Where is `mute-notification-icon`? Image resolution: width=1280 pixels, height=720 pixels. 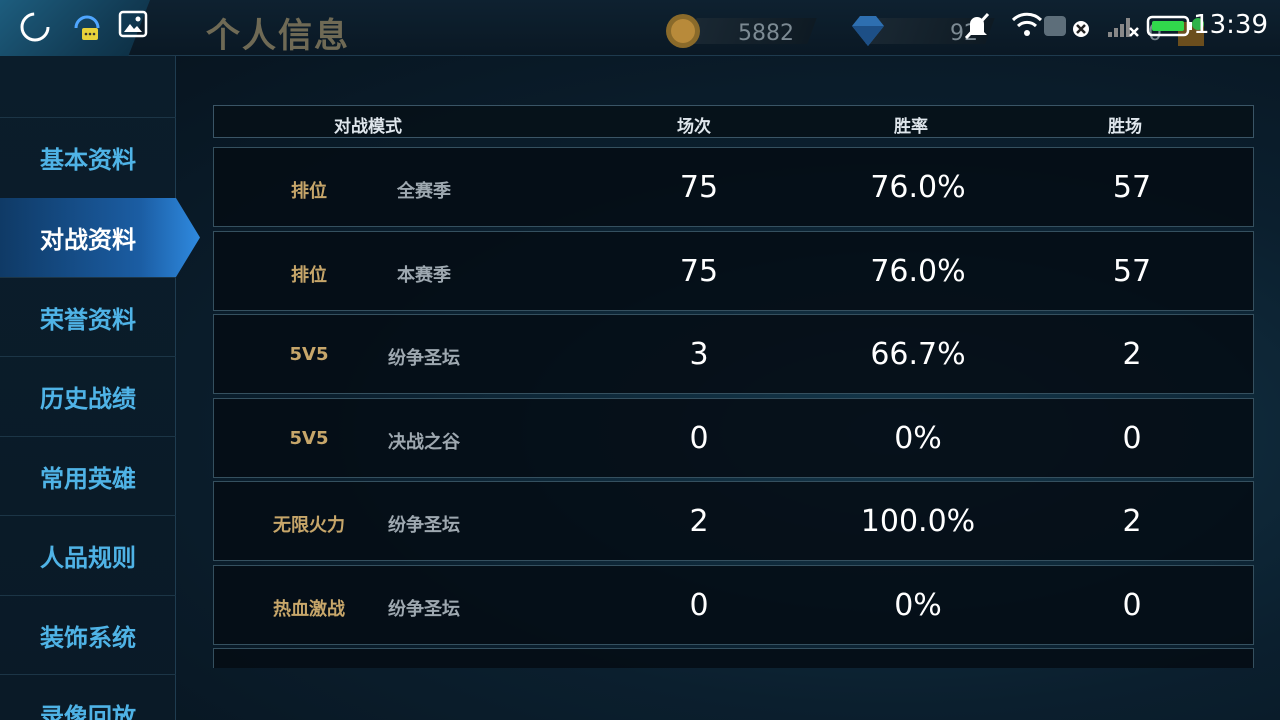 mute-notification-icon is located at coordinates (977, 26).